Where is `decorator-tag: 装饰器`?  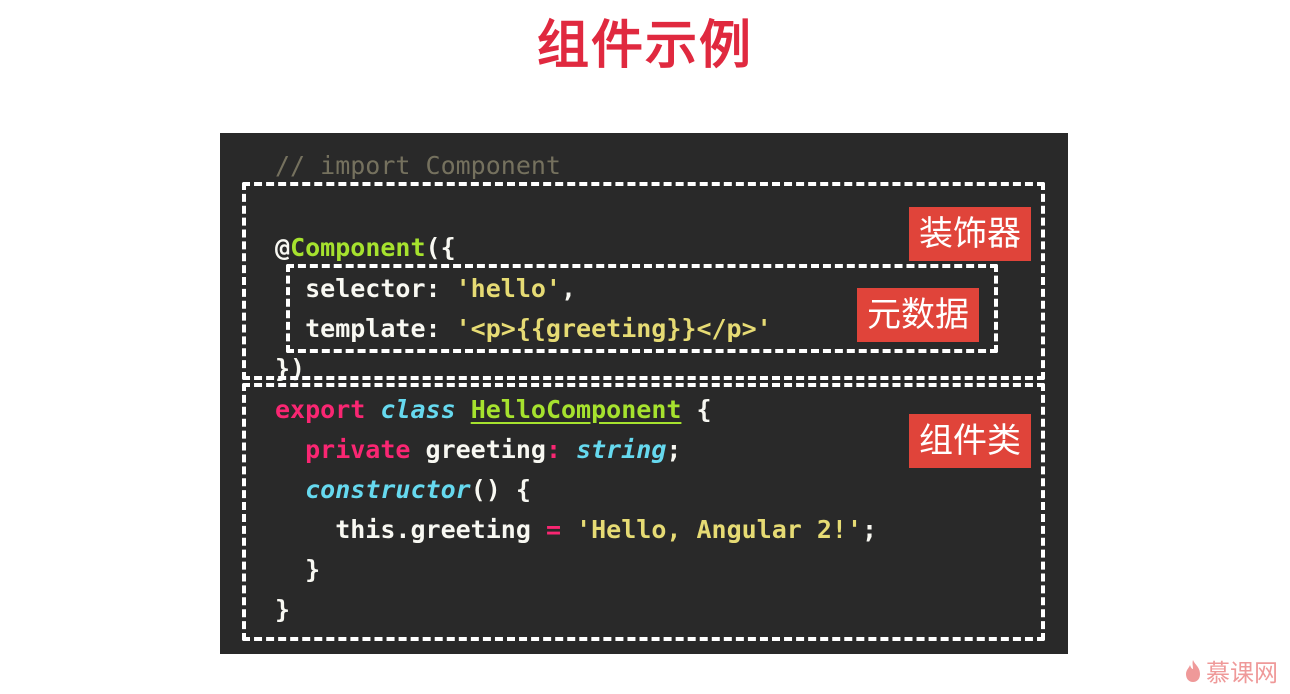 decorator-tag: 装饰器 is located at coordinates (970, 234).